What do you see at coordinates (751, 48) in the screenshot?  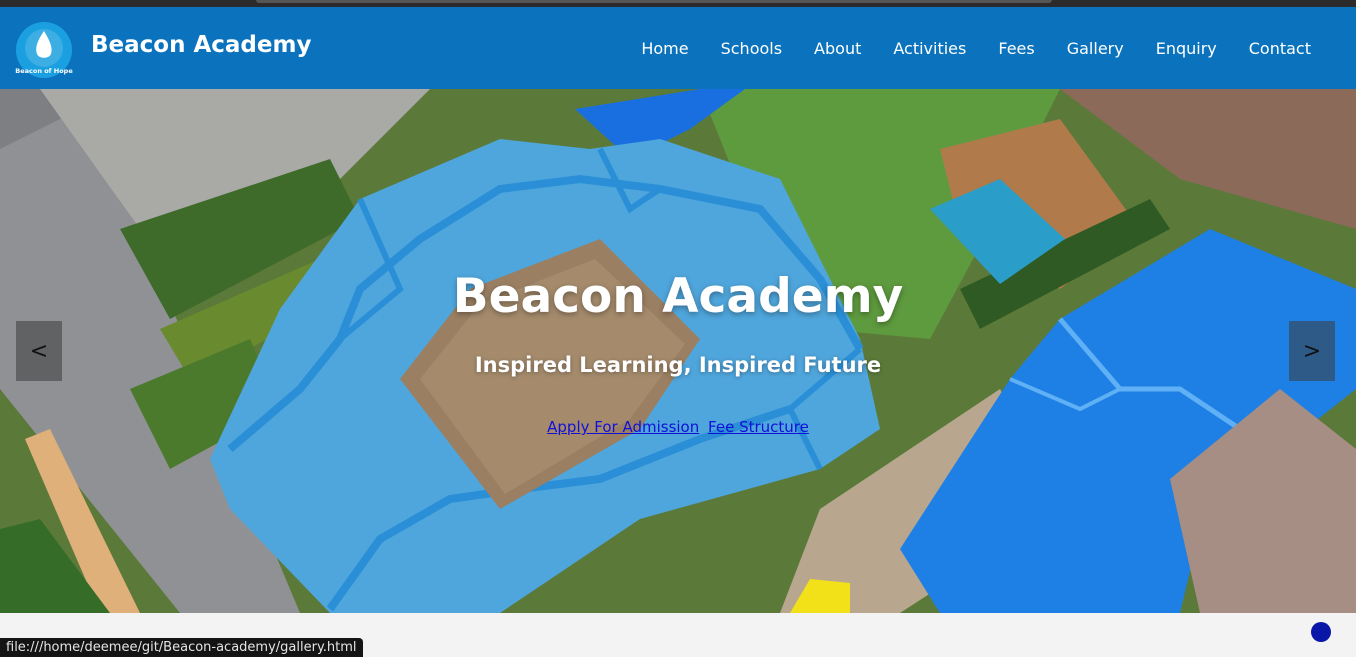 I see `nav-schools: Schools` at bounding box center [751, 48].